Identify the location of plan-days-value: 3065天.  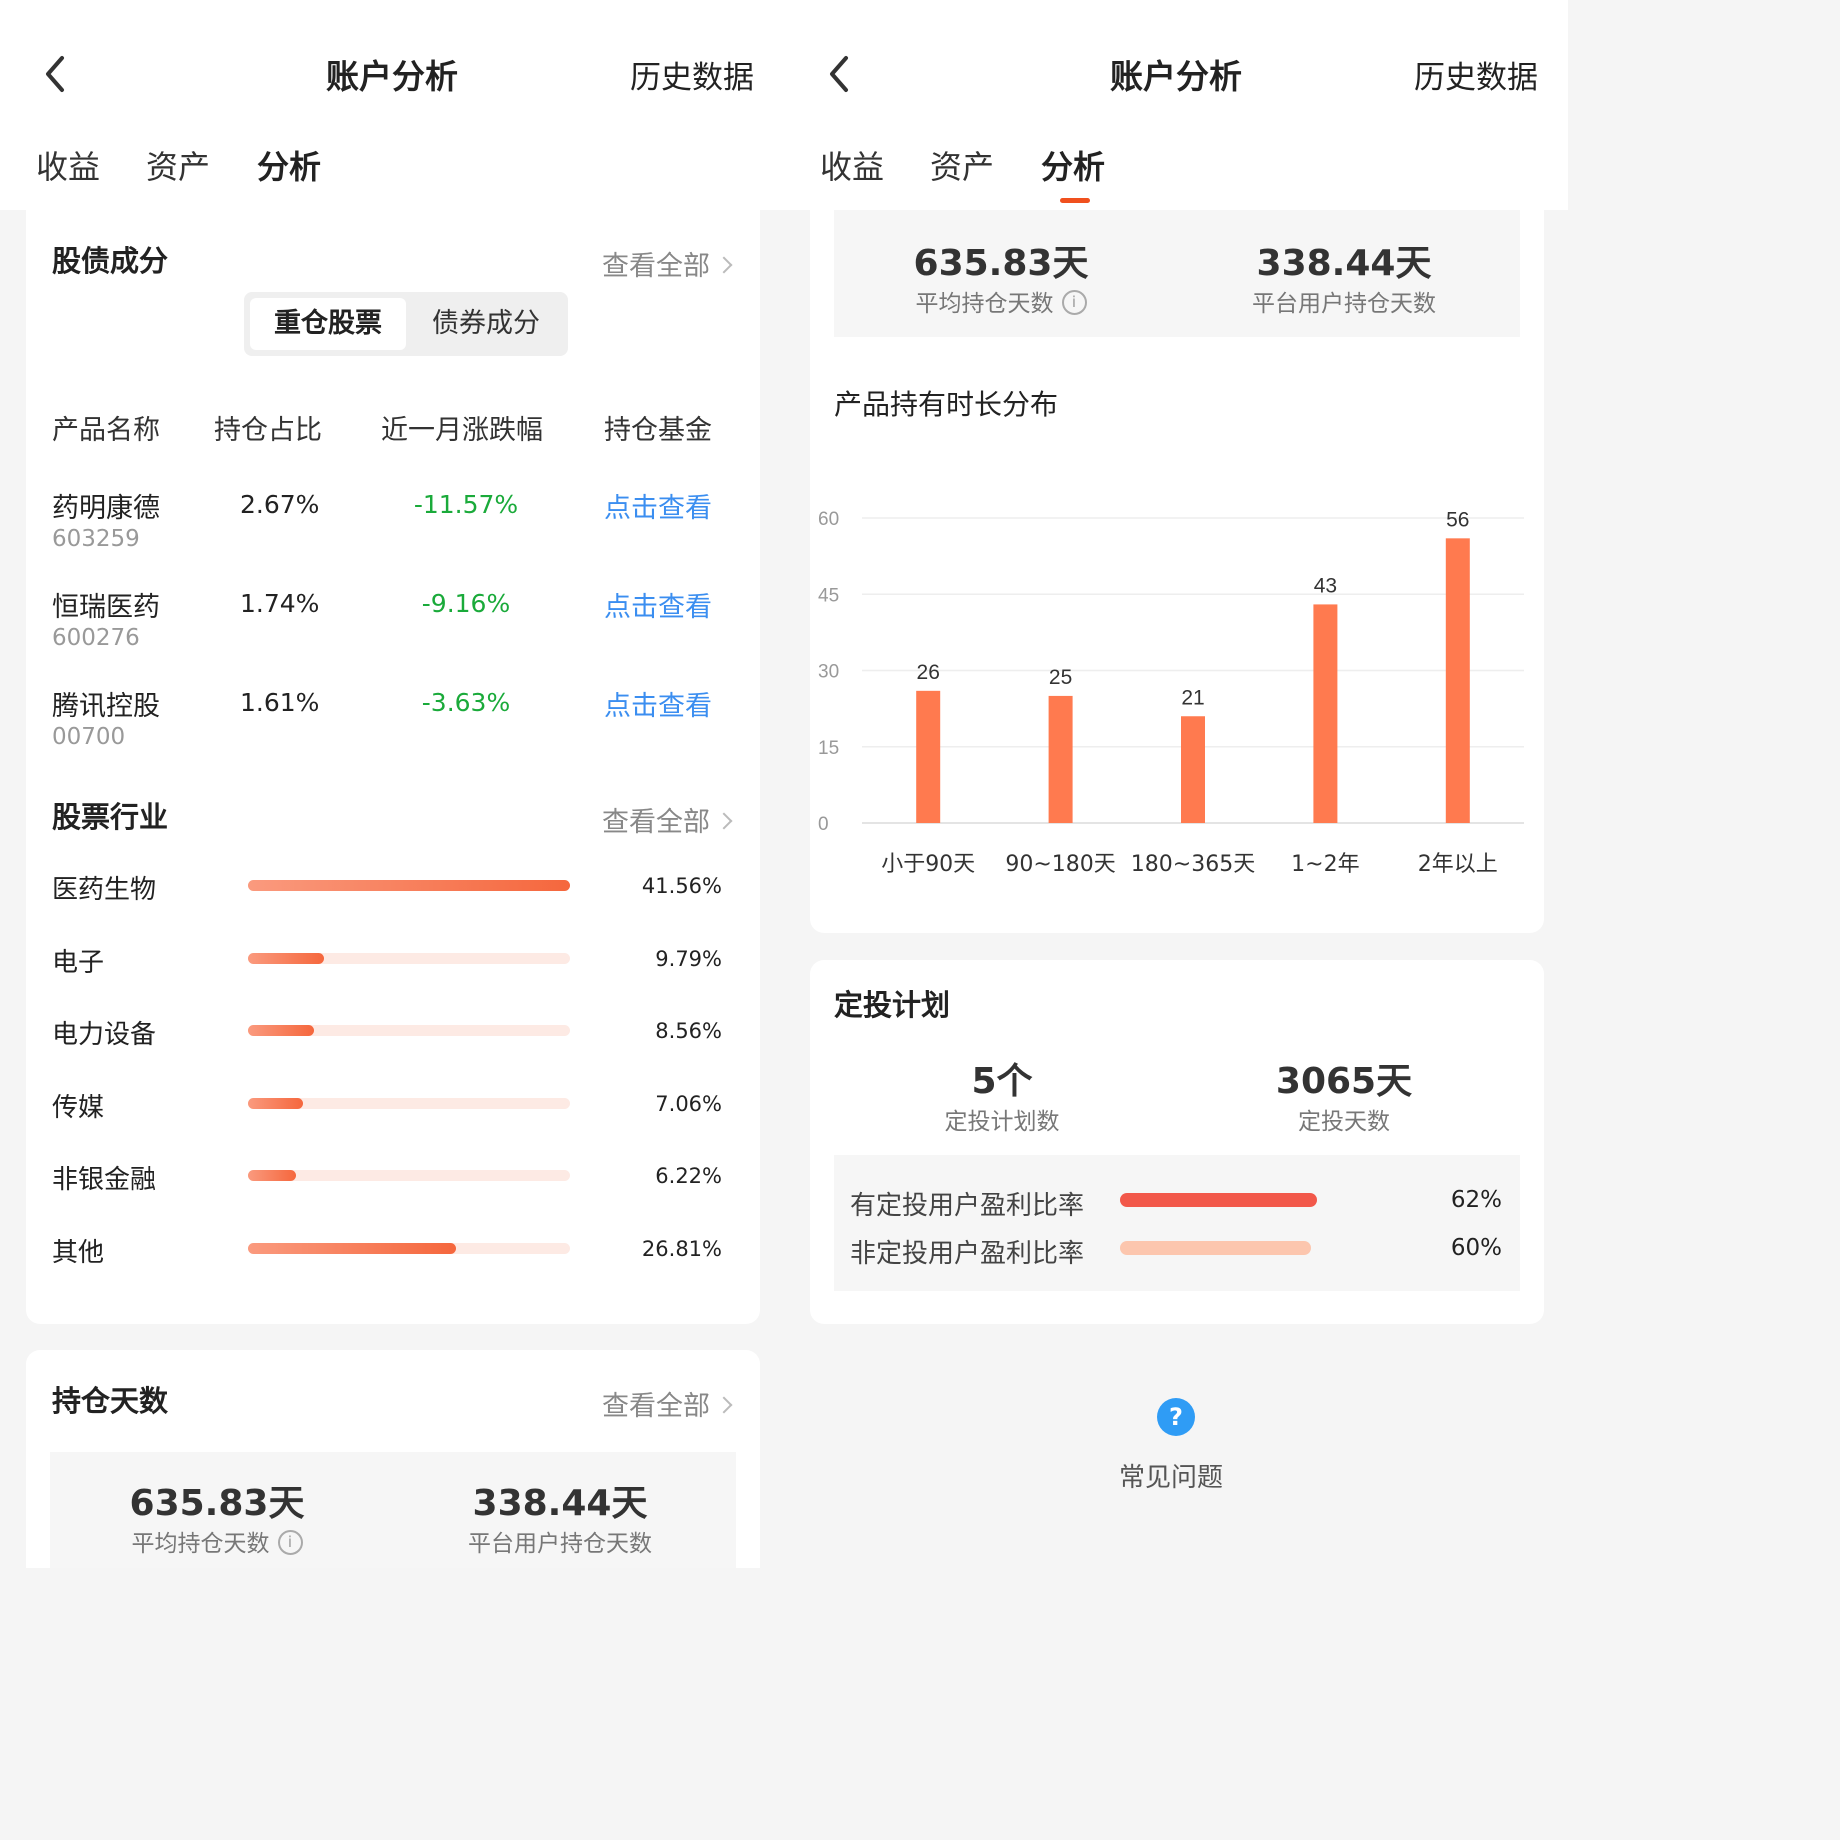
(1344, 1081).